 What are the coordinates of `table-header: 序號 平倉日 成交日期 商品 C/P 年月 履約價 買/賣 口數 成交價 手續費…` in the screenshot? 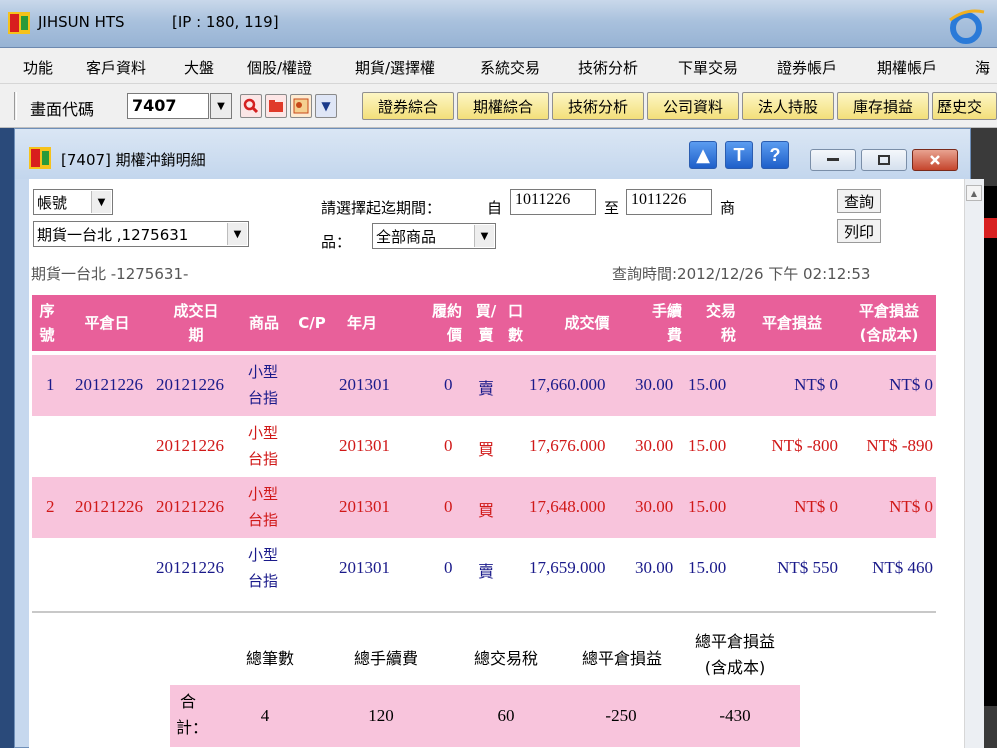 It's located at (484, 323).